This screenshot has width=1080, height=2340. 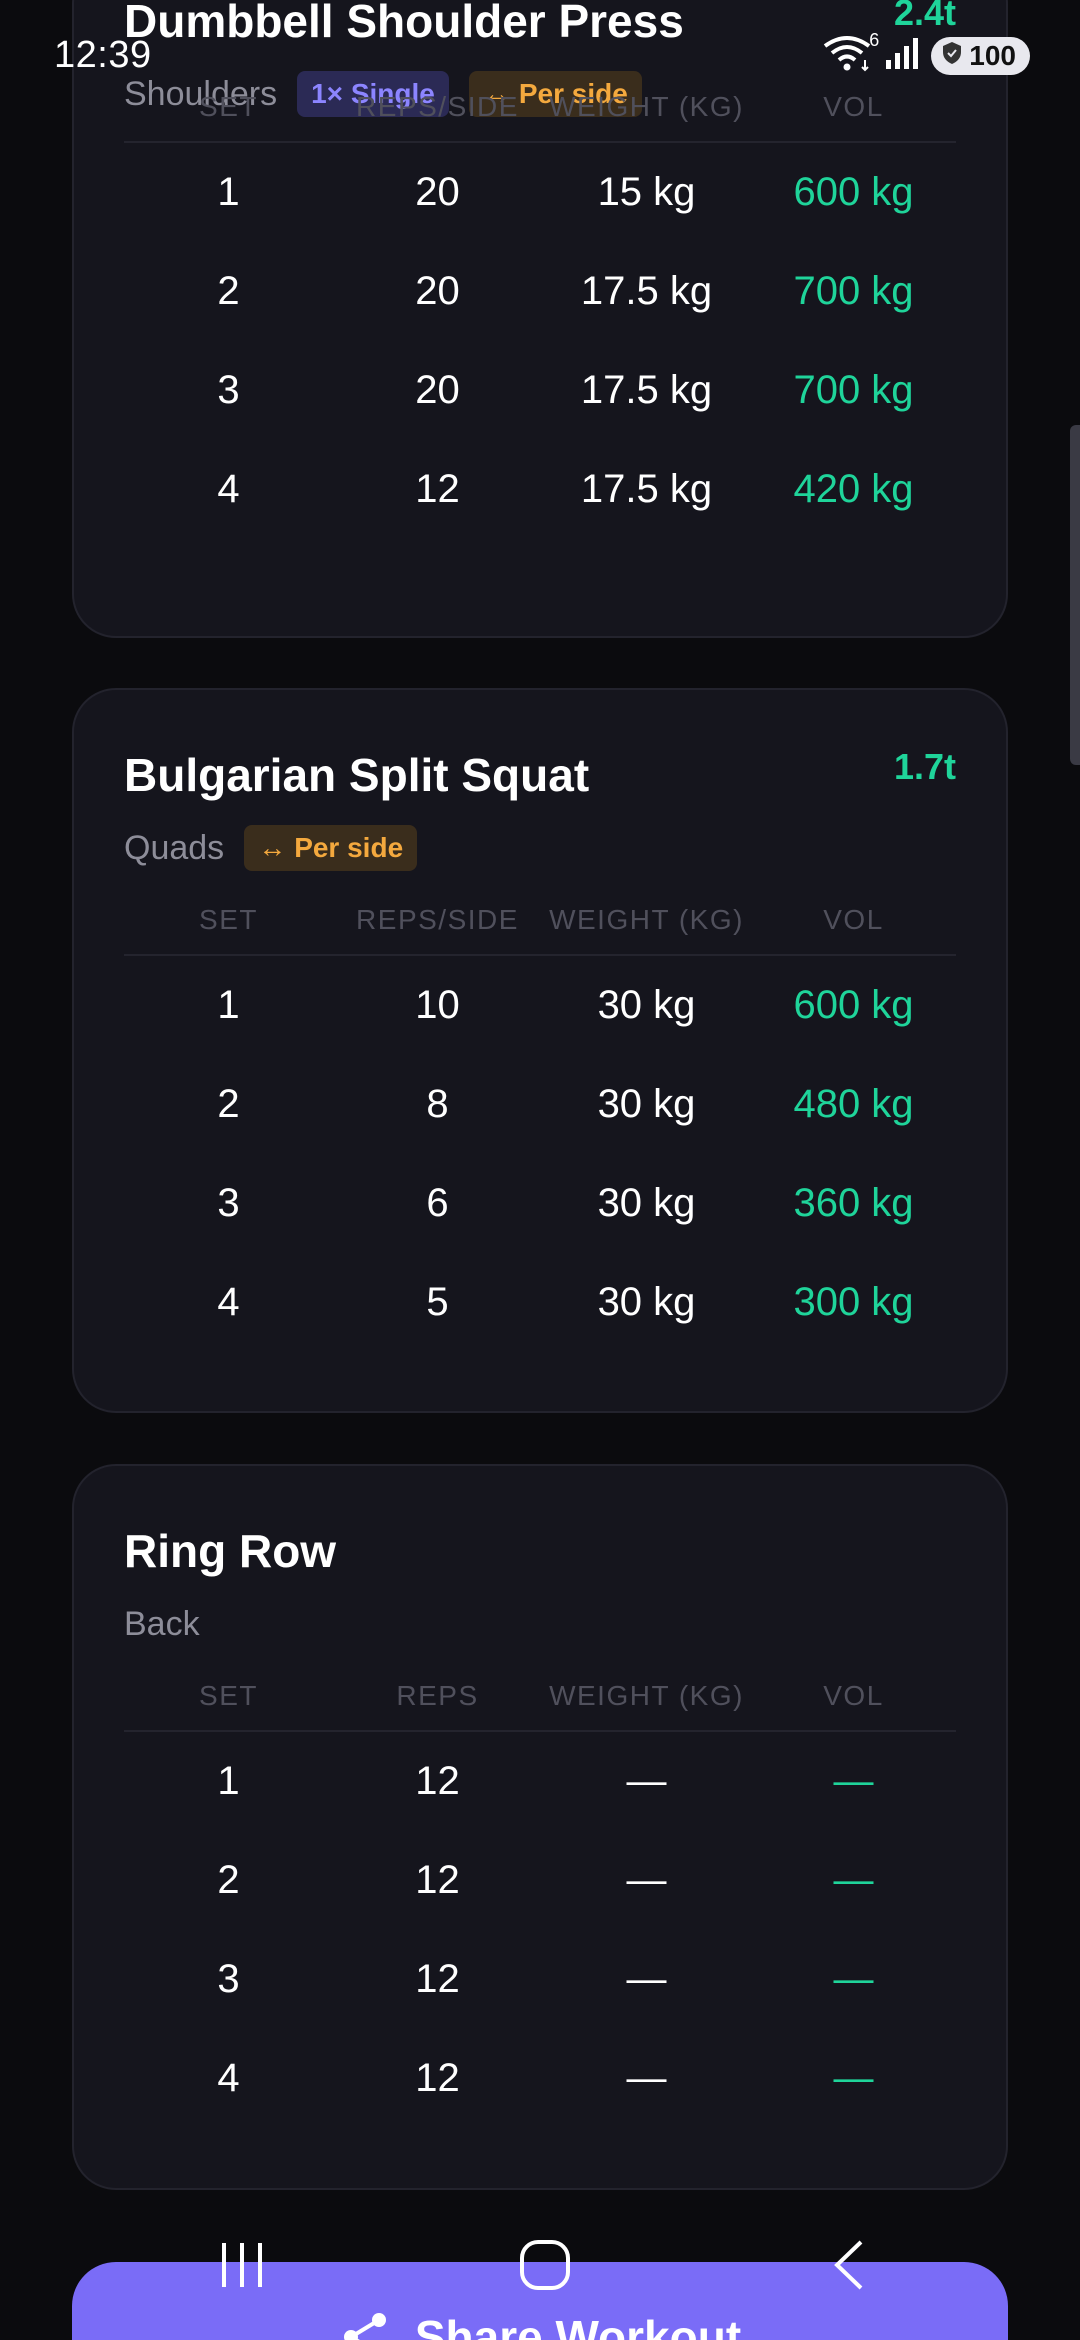 What do you see at coordinates (540, 1979) in the screenshot?
I see `table-row: 3 12 — —` at bounding box center [540, 1979].